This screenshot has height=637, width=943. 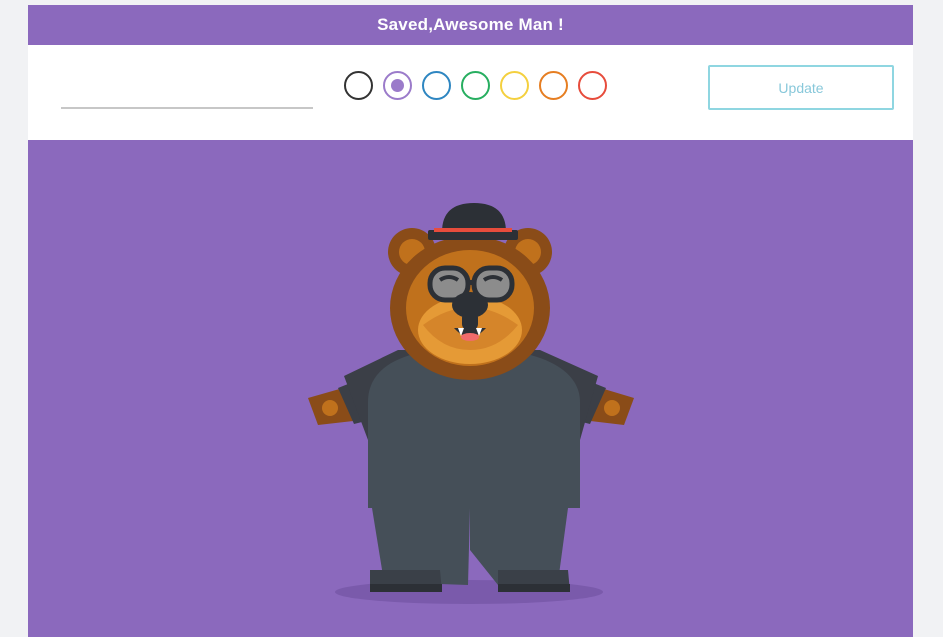 What do you see at coordinates (470, 550) in the screenshot?
I see `legs` at bounding box center [470, 550].